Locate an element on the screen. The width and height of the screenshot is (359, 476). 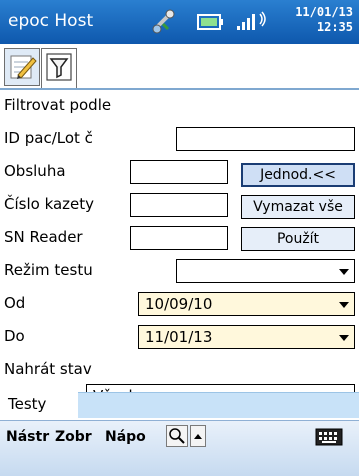
zoom-button is located at coordinates (177, 436).